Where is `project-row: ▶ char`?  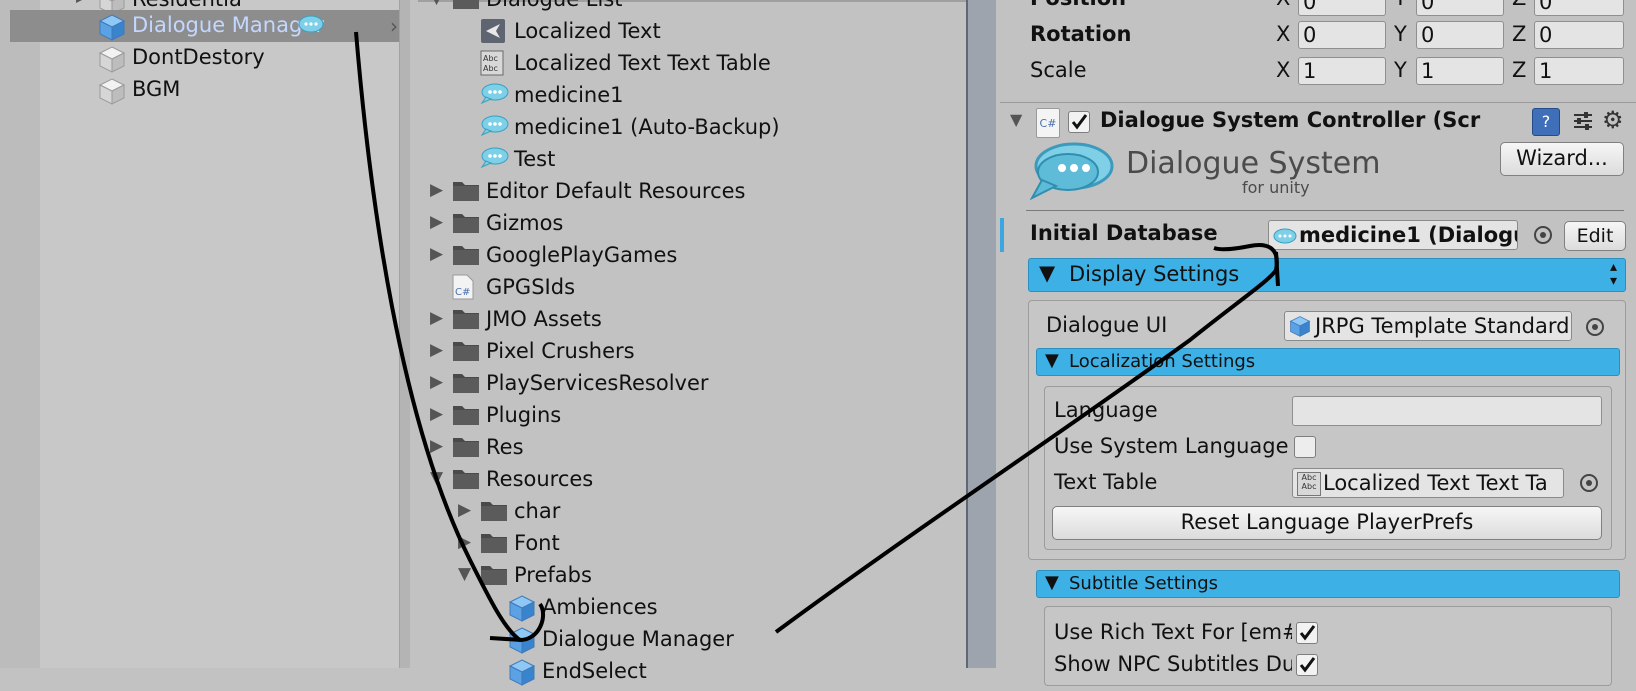 project-row: ▶ char is located at coordinates (480, 512).